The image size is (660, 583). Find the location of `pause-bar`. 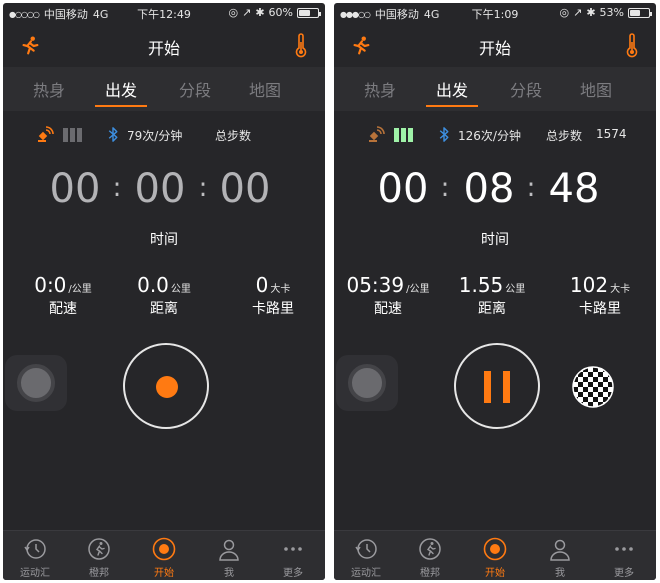

pause-bar is located at coordinates (487, 387).